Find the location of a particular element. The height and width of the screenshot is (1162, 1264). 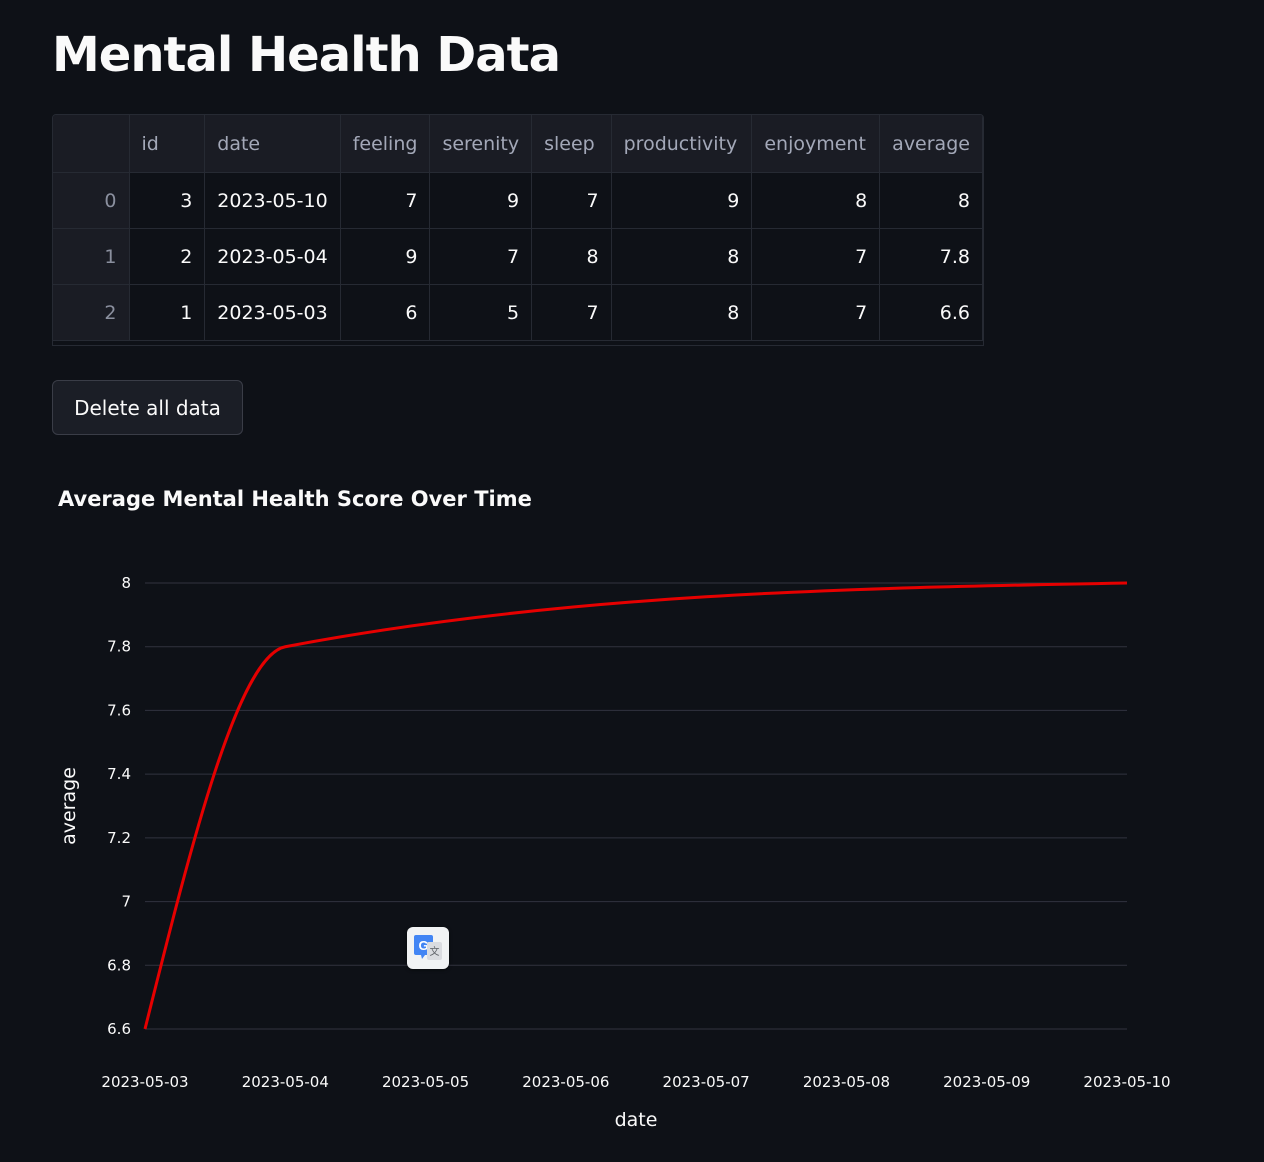

x-tick-label: 2023-05-05 is located at coordinates (425, 1082).